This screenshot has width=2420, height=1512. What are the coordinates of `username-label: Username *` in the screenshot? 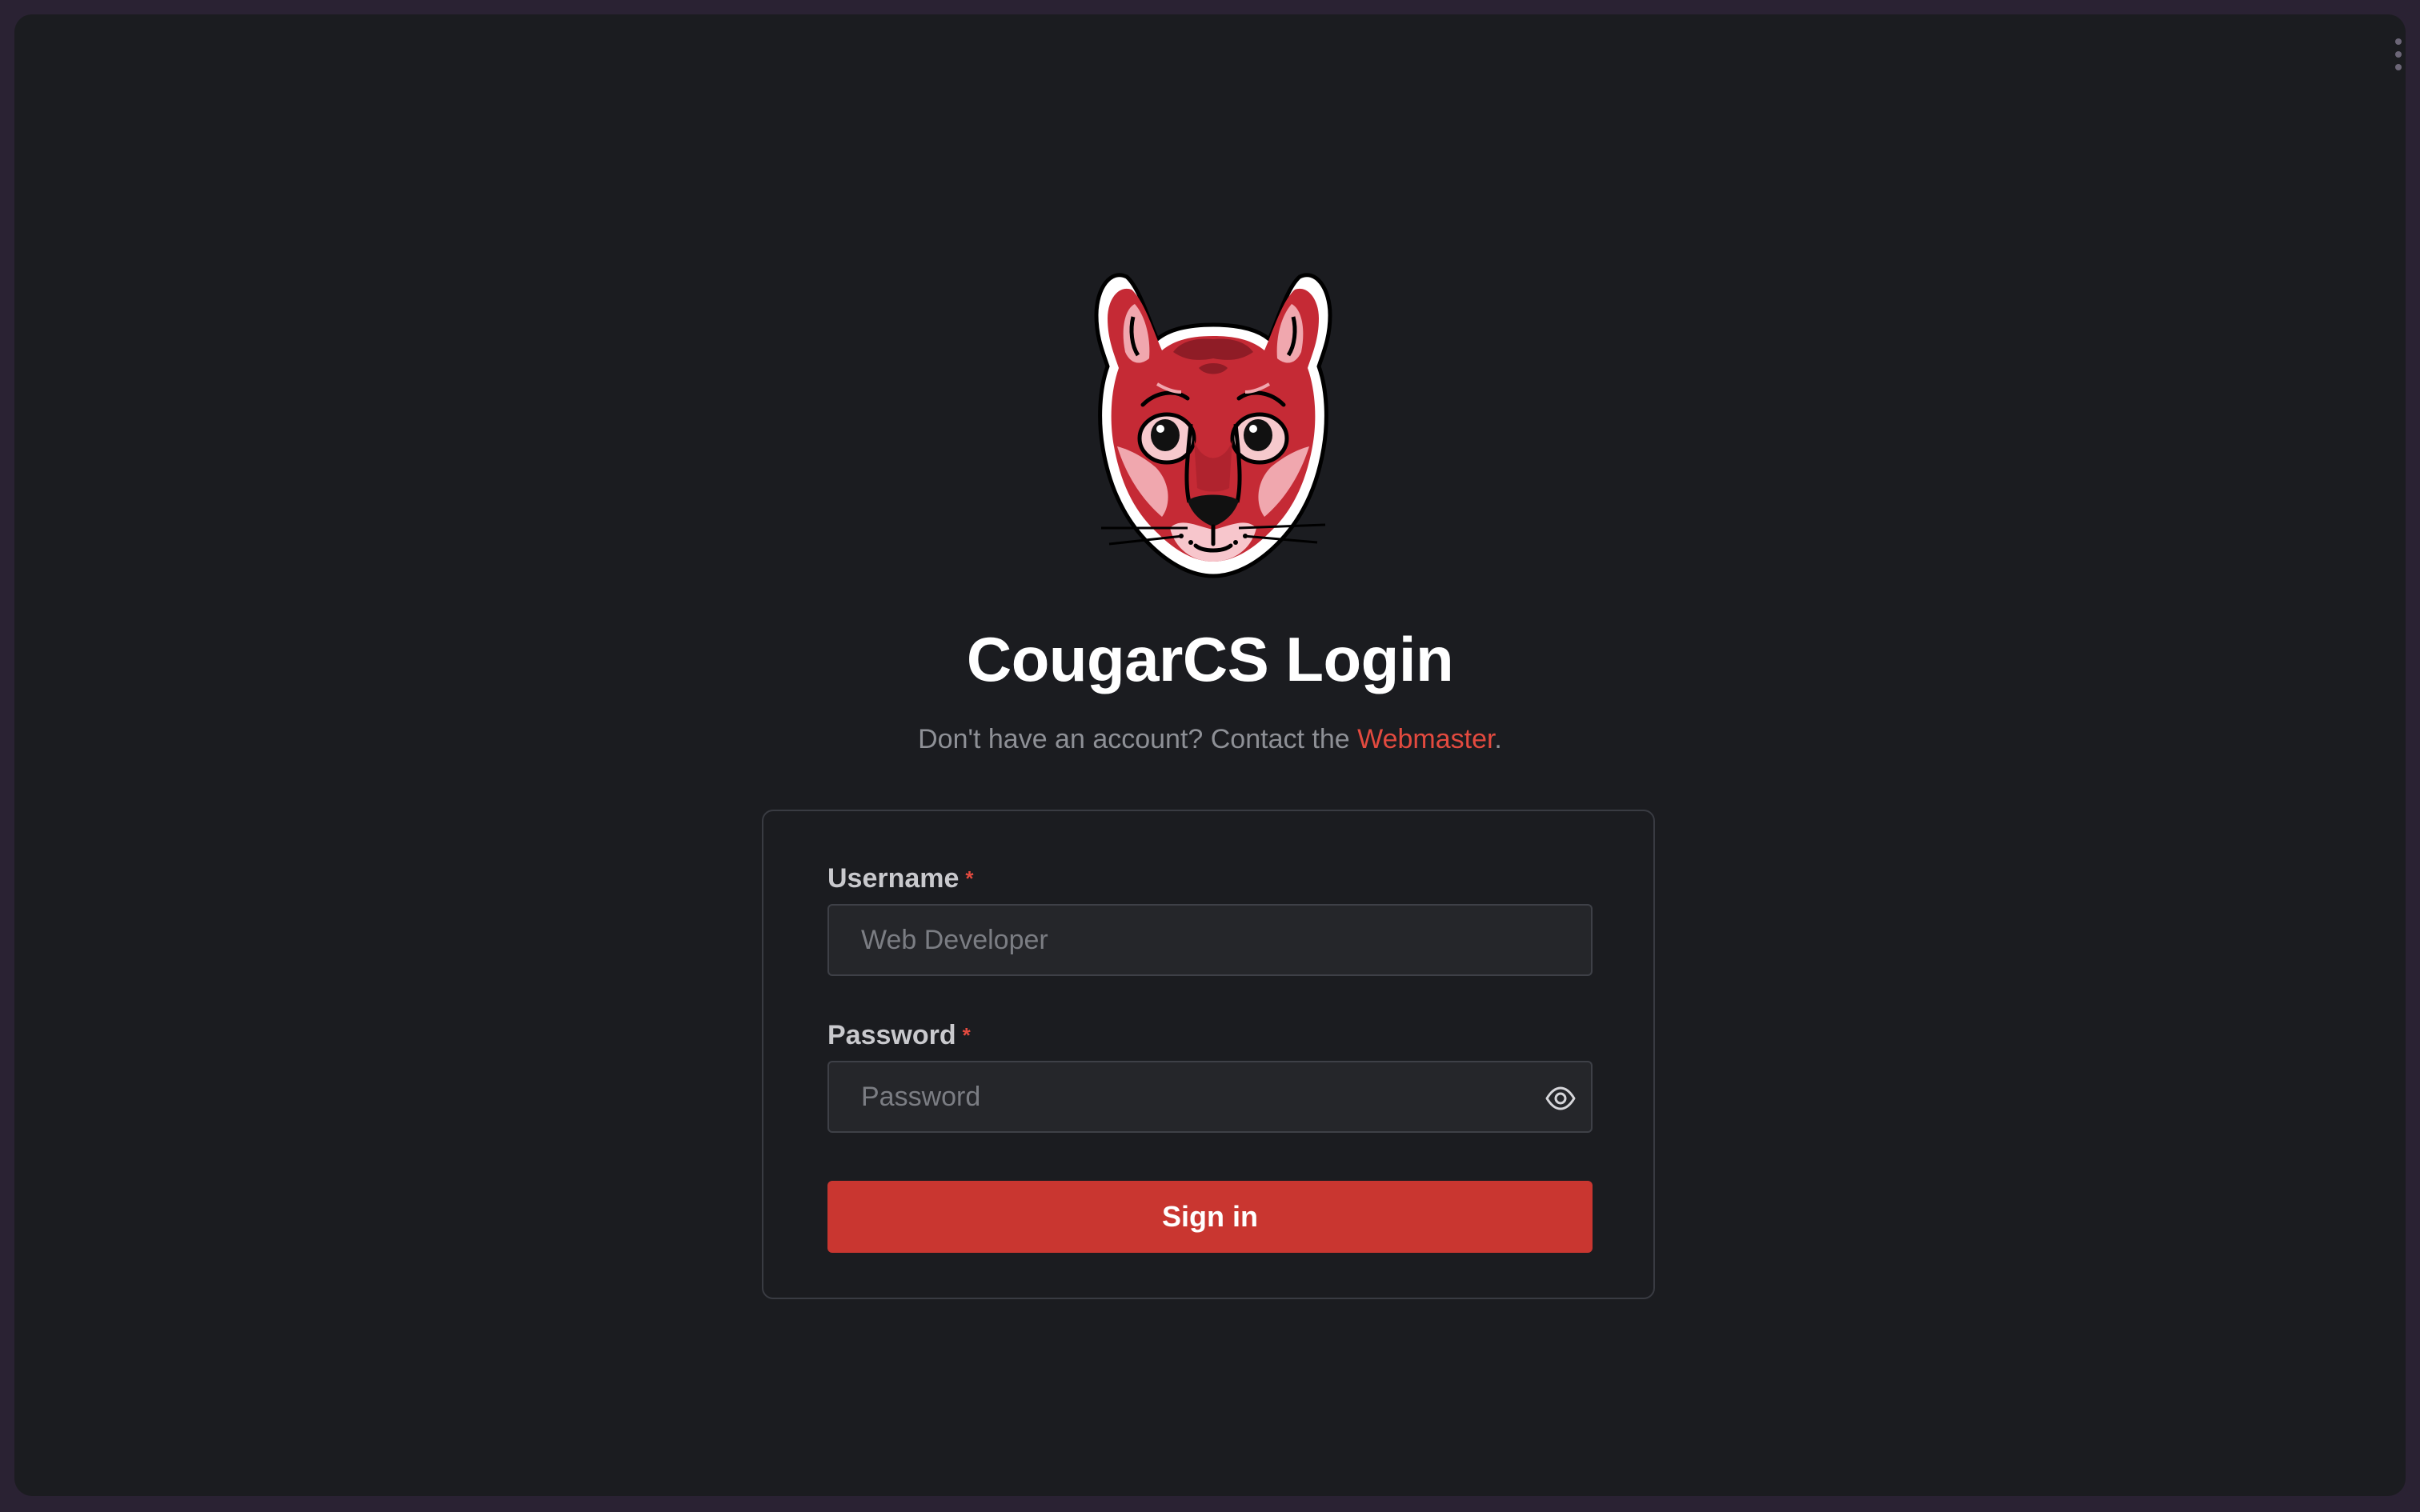 It's located at (900, 879).